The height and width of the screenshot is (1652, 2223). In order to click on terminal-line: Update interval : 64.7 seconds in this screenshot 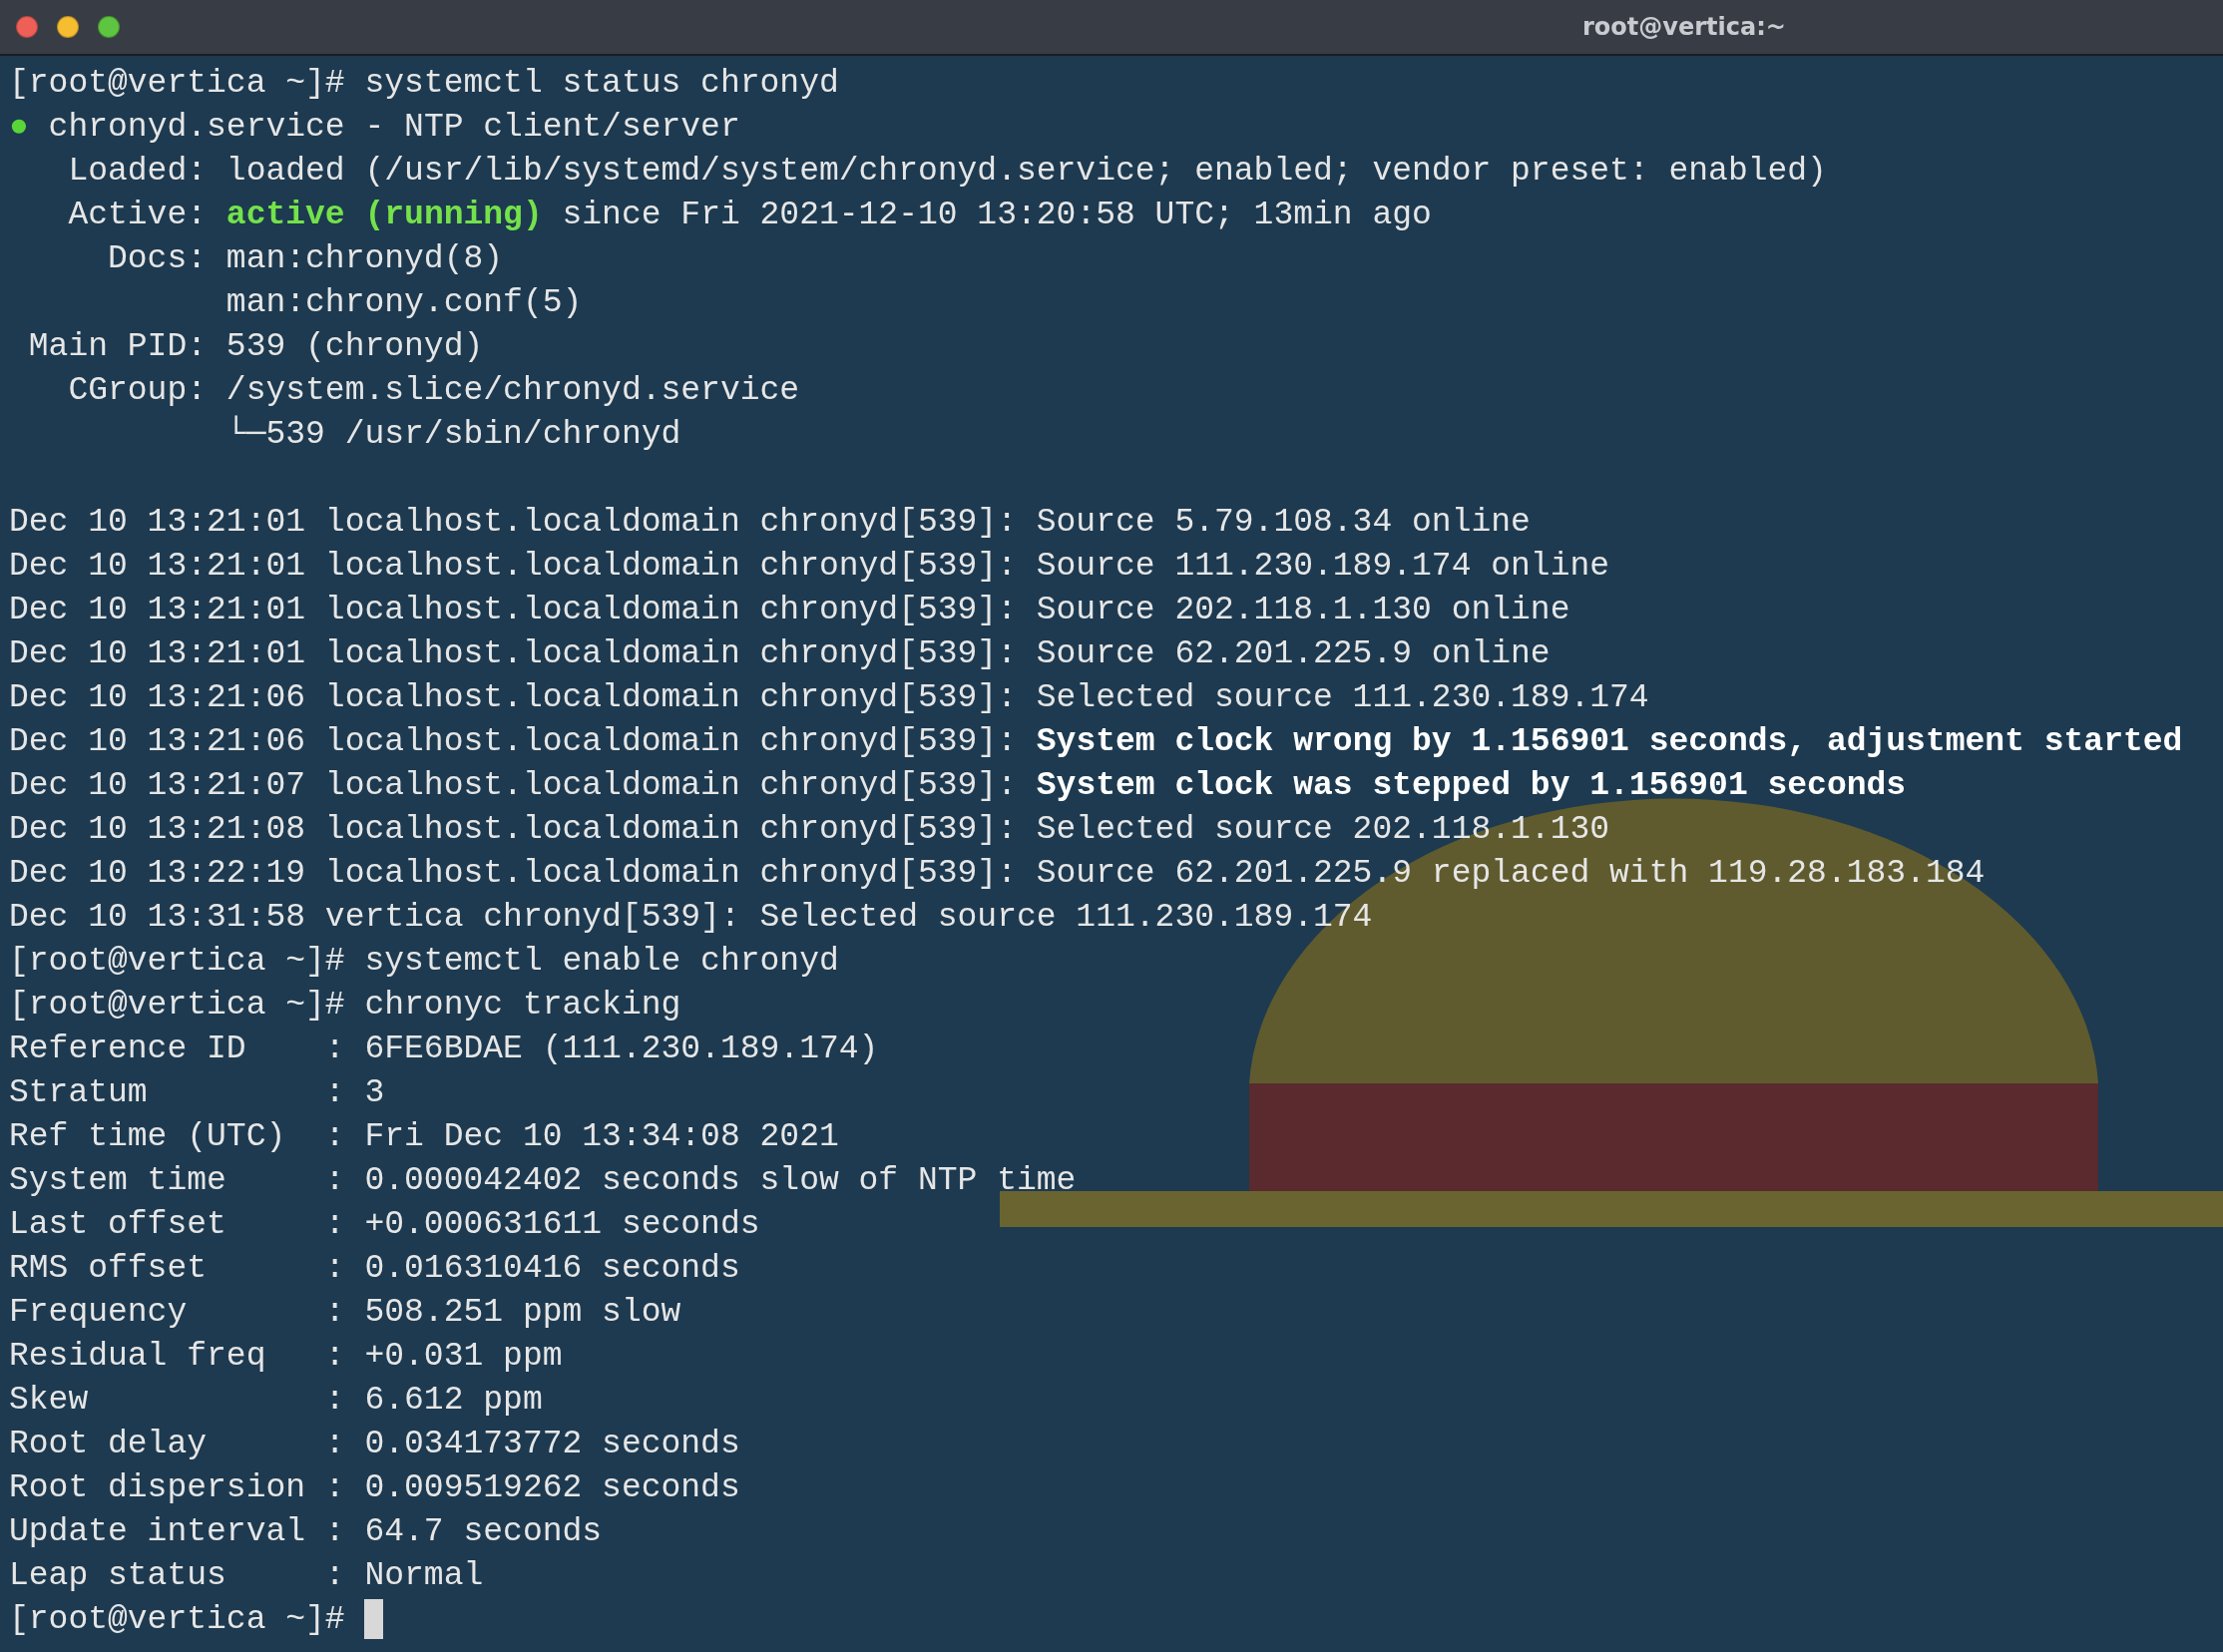, I will do `click(306, 1531)`.